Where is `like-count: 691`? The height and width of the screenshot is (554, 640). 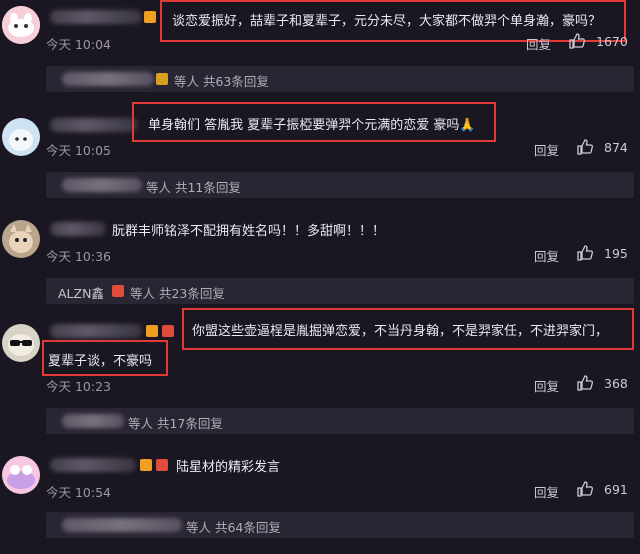 like-count: 691 is located at coordinates (616, 489).